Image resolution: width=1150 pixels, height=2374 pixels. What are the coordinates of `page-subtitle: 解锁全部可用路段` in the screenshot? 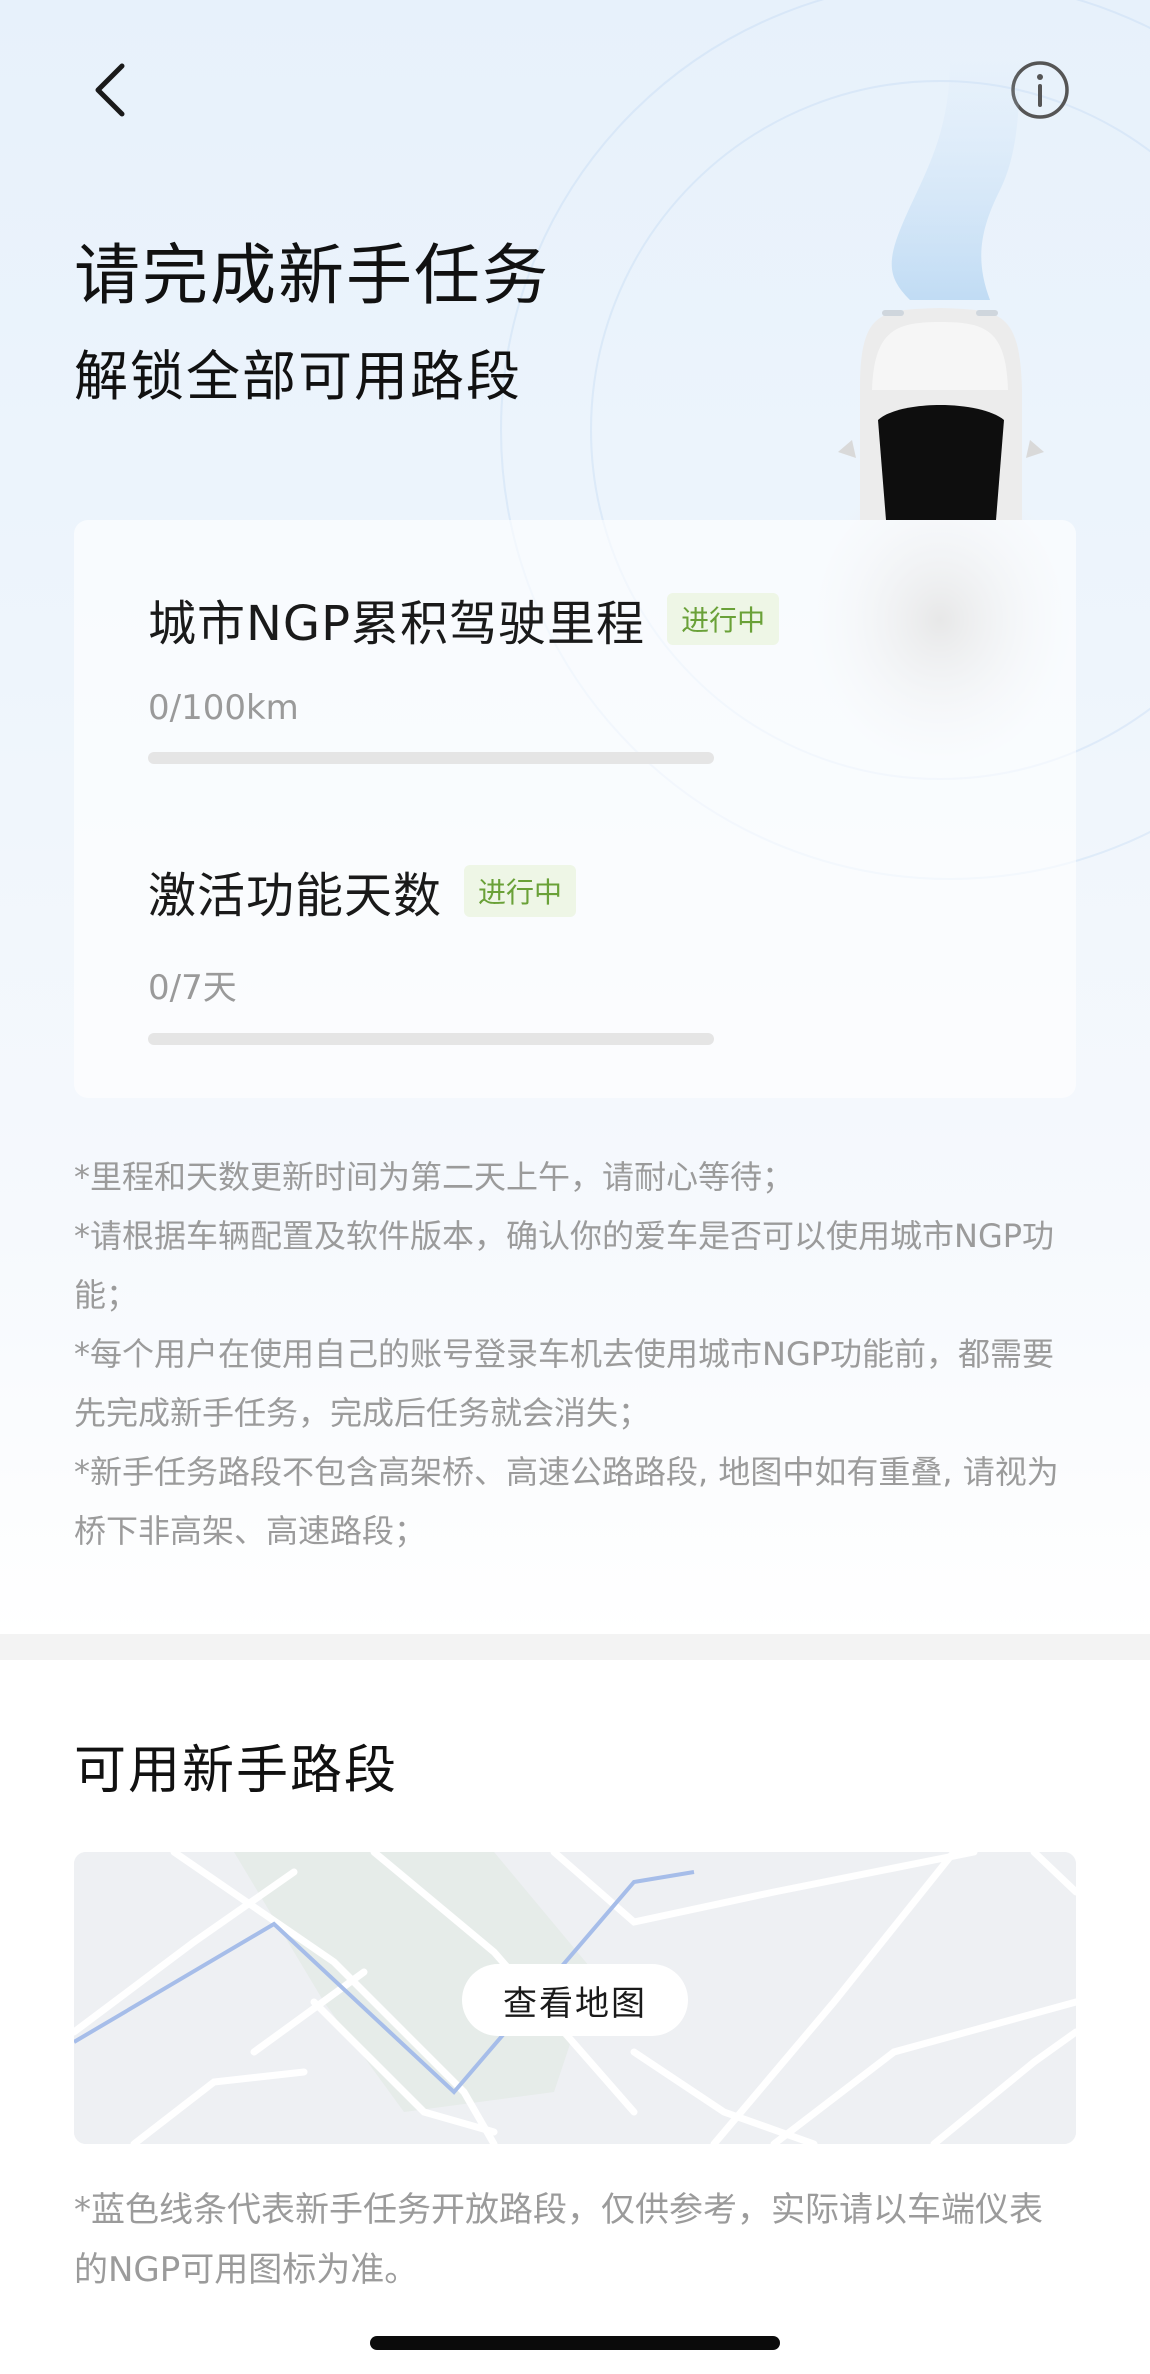 It's located at (298, 376).